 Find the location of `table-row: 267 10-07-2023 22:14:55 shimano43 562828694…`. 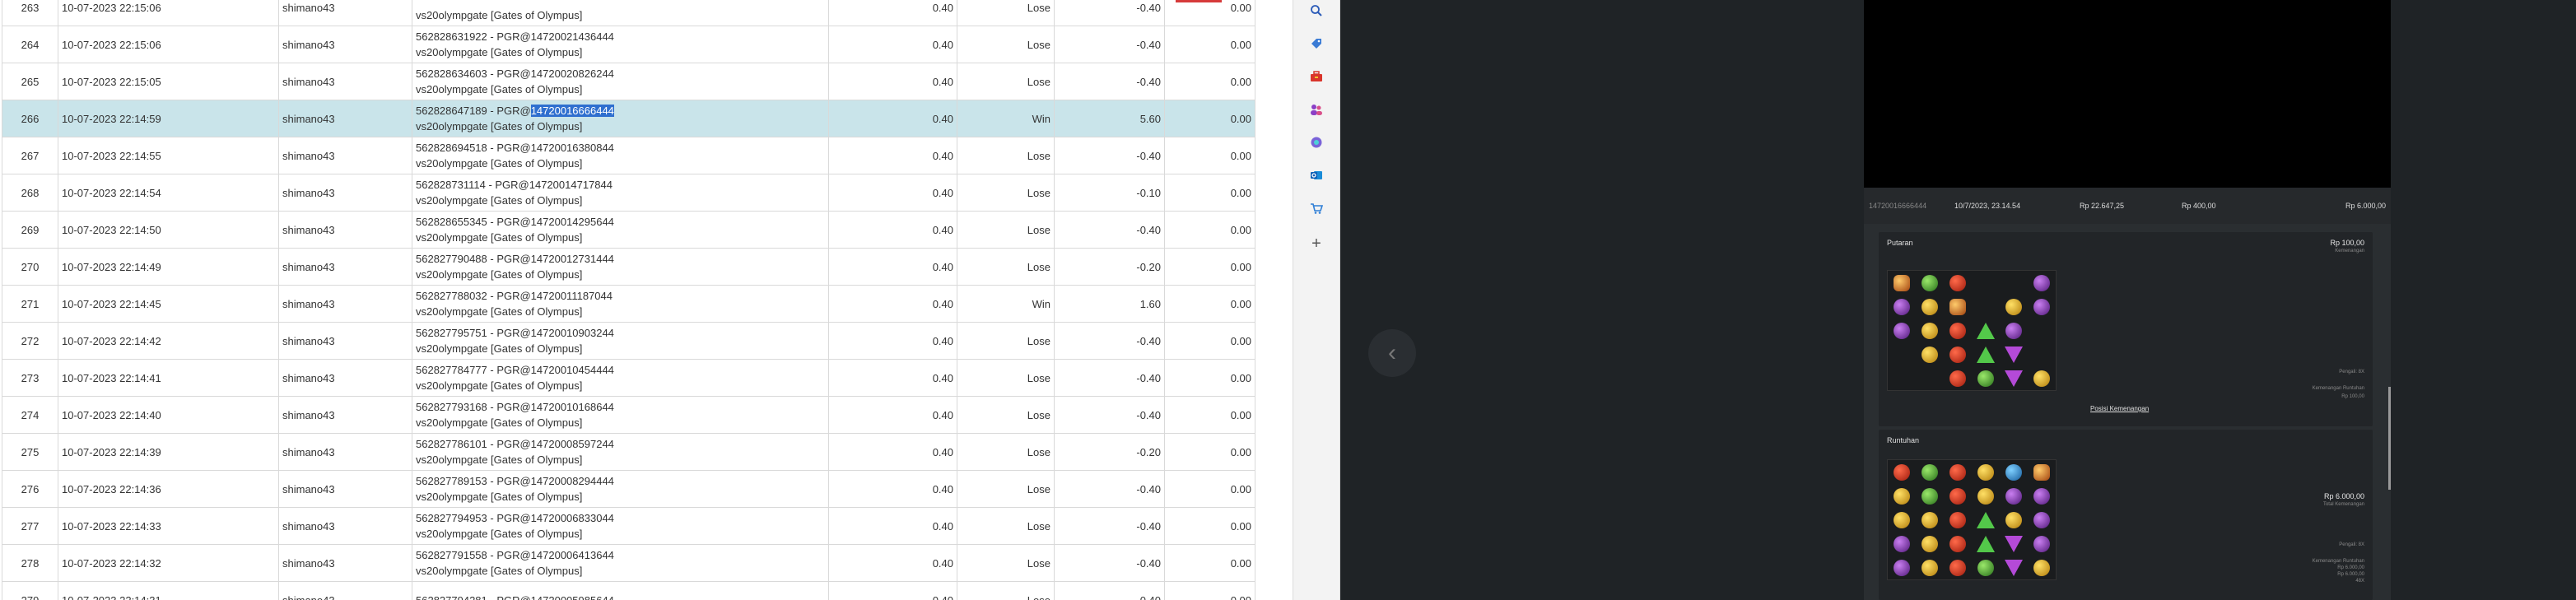

table-row: 267 10-07-2023 22:14:55 shimano43 562828694… is located at coordinates (628, 155).